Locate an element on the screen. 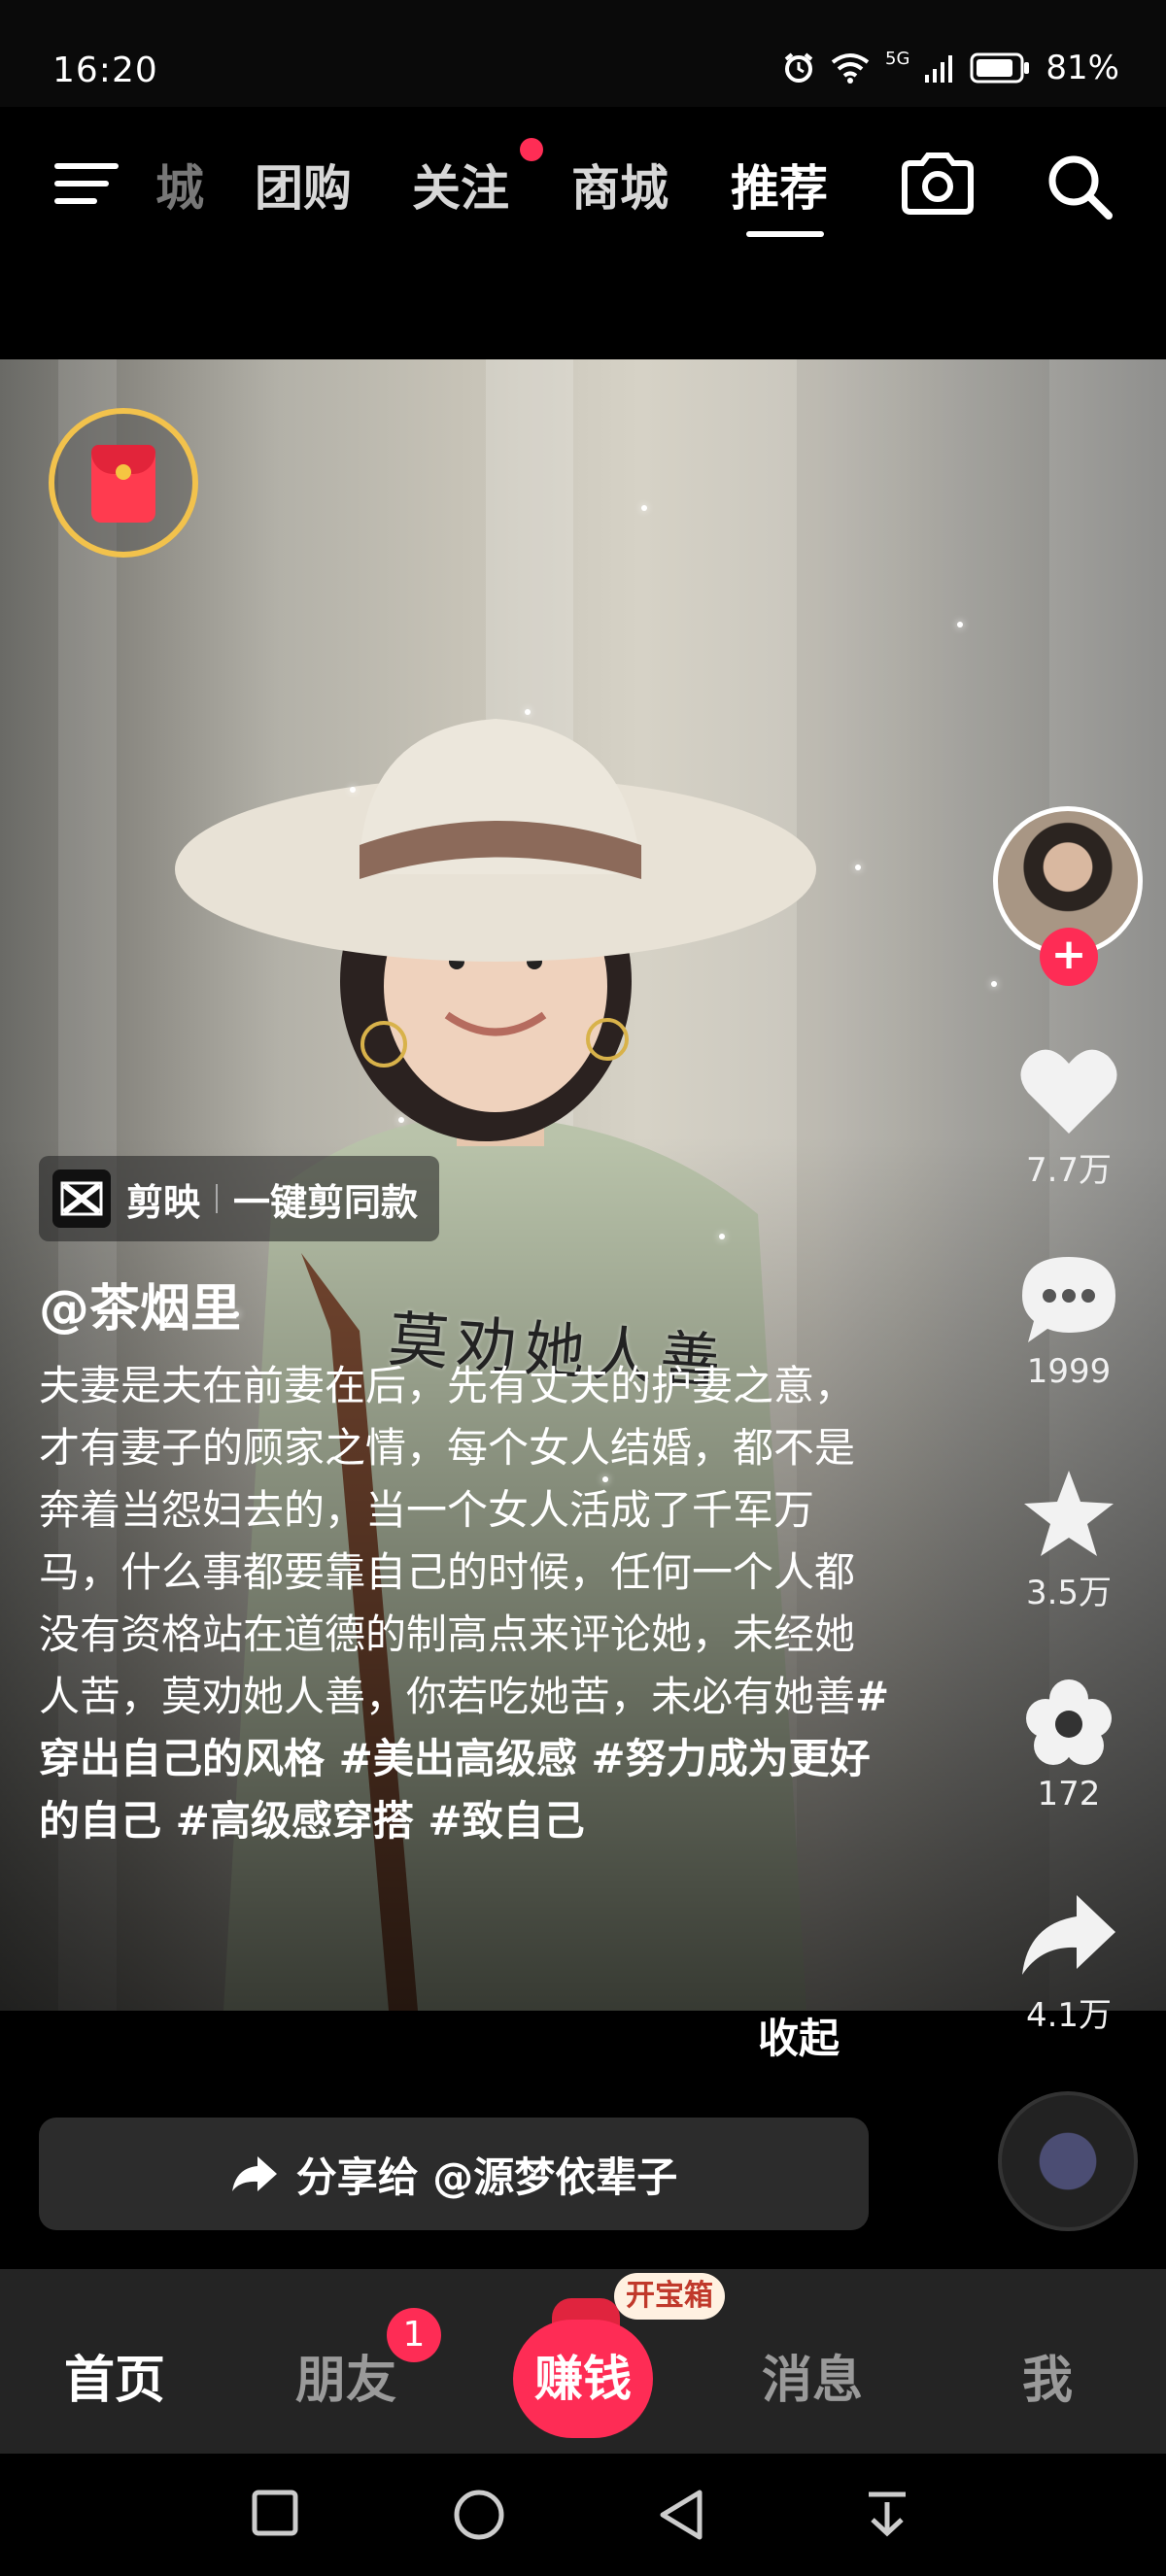  search-icon is located at coordinates (1080, 186).